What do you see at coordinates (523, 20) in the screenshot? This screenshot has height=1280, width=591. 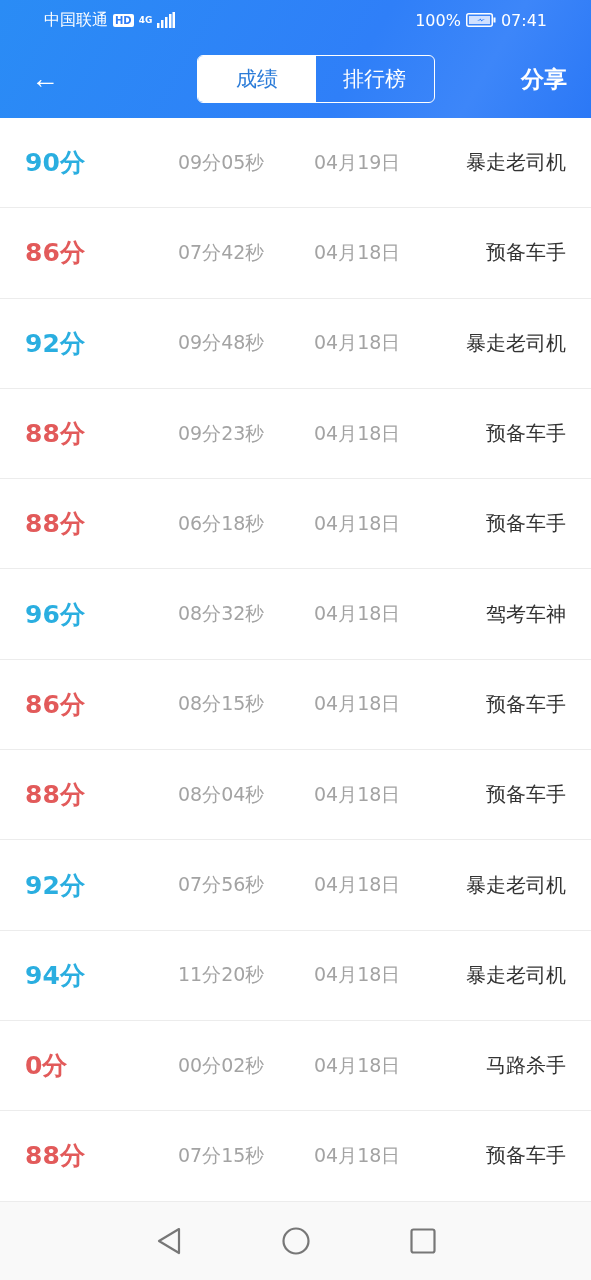 I see `clock: 07:41` at bounding box center [523, 20].